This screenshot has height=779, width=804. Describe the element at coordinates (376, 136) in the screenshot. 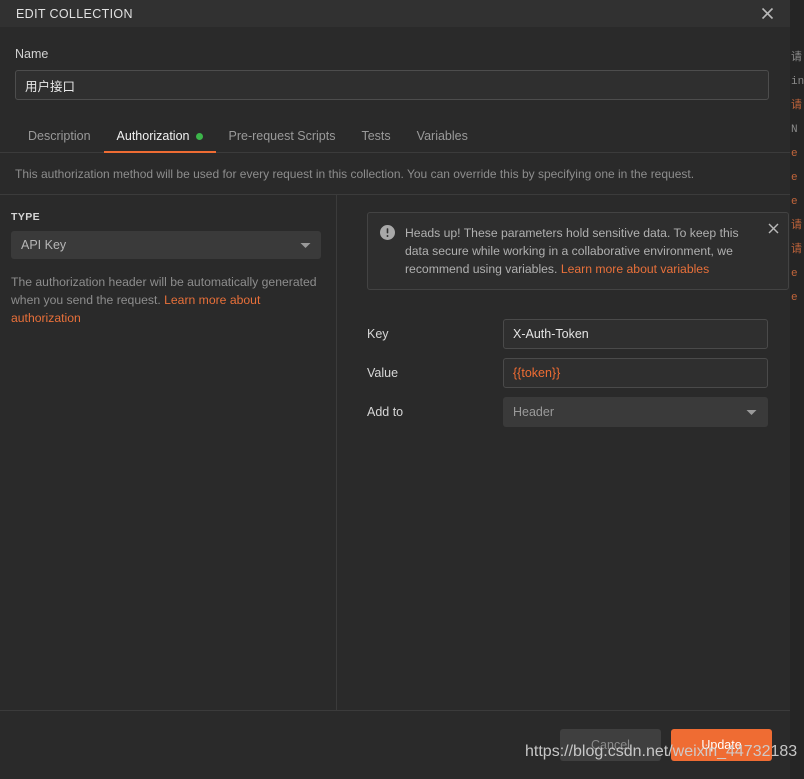

I see `tab-label: Tests` at that location.